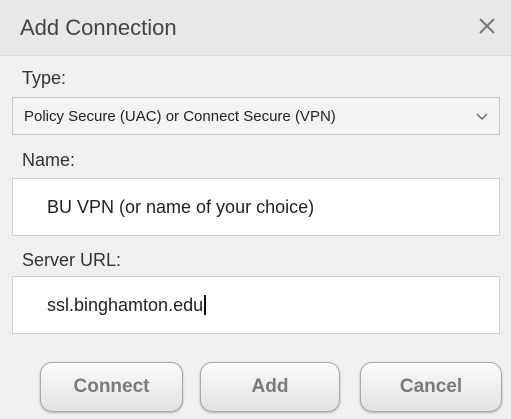 The height and width of the screenshot is (419, 511). Describe the element at coordinates (482, 117) in the screenshot. I see `chevron-down-icon` at that location.